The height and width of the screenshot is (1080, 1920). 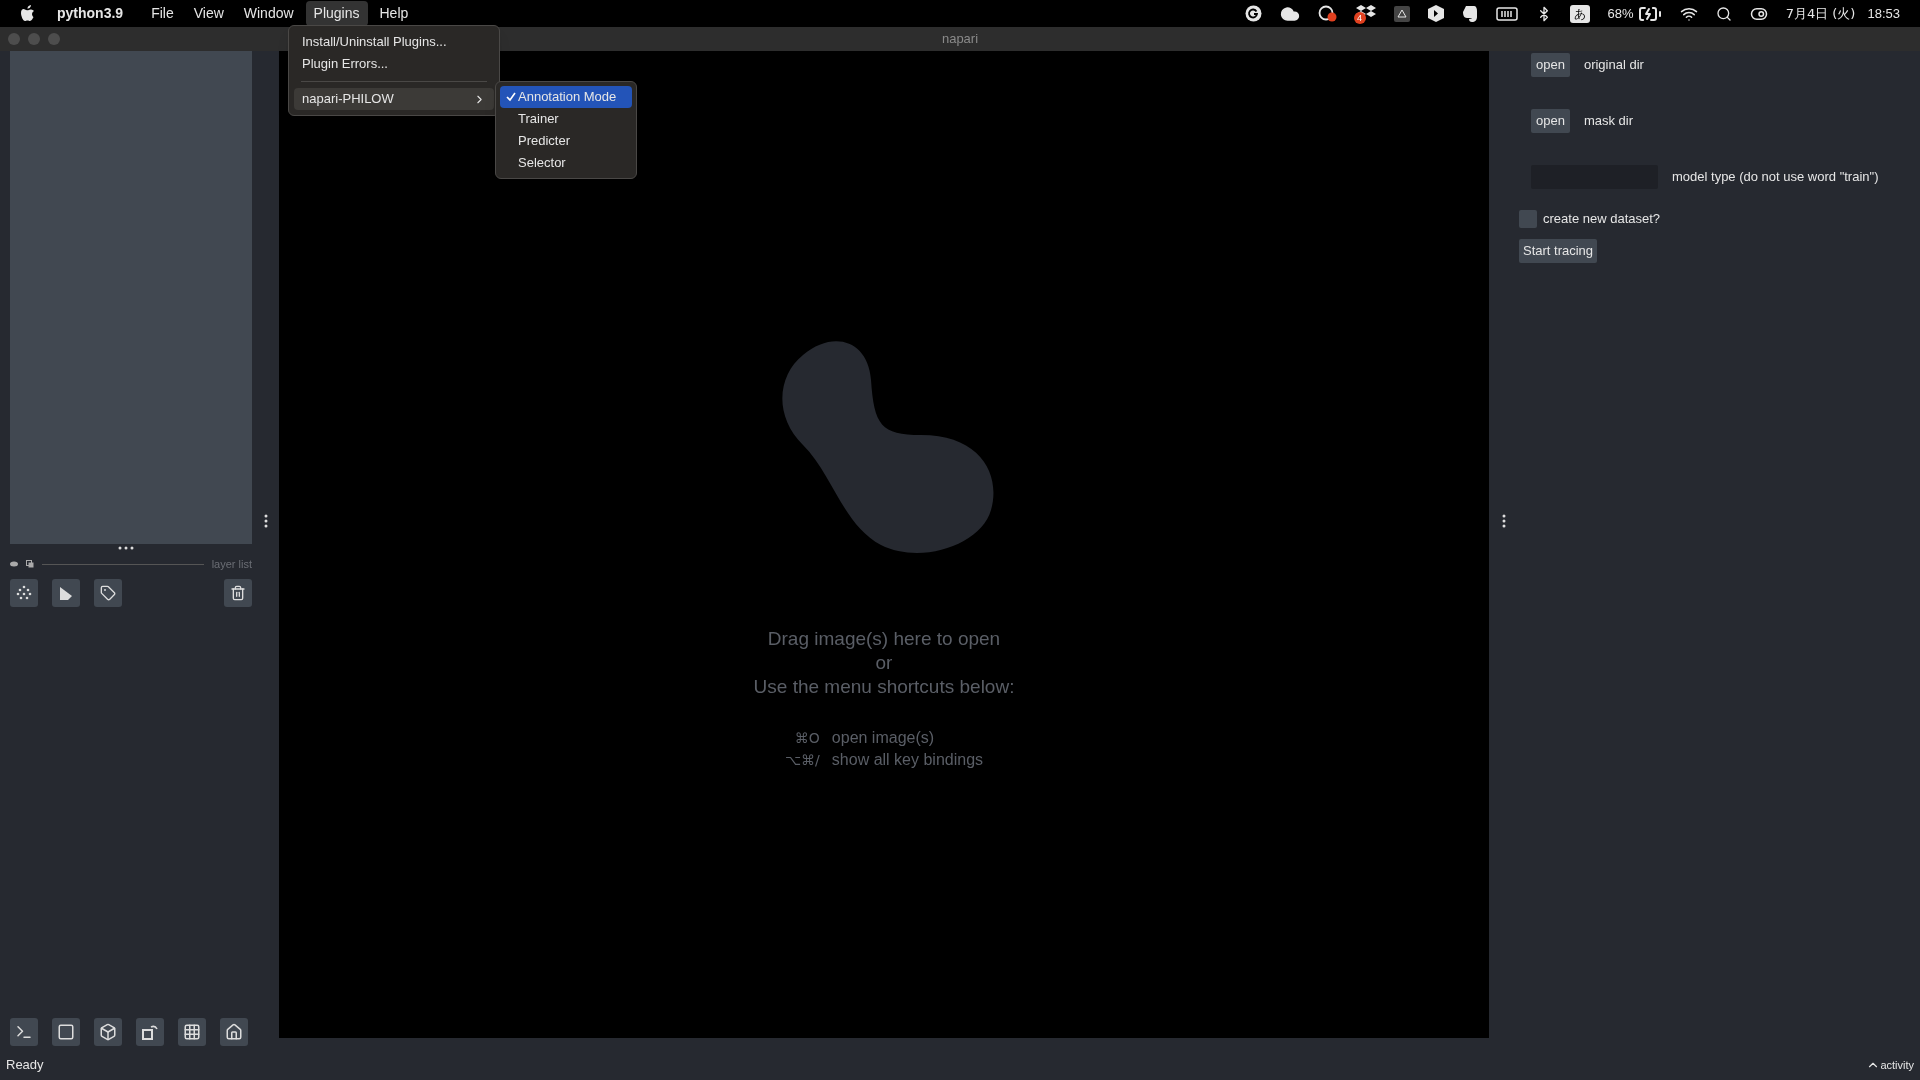 What do you see at coordinates (231, 564) in the screenshot?
I see `layer-list-label: layer list` at bounding box center [231, 564].